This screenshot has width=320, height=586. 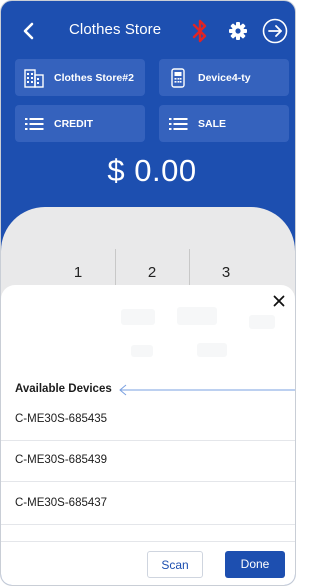 I want to click on device-selector: Device4-ty, so click(x=224, y=77).